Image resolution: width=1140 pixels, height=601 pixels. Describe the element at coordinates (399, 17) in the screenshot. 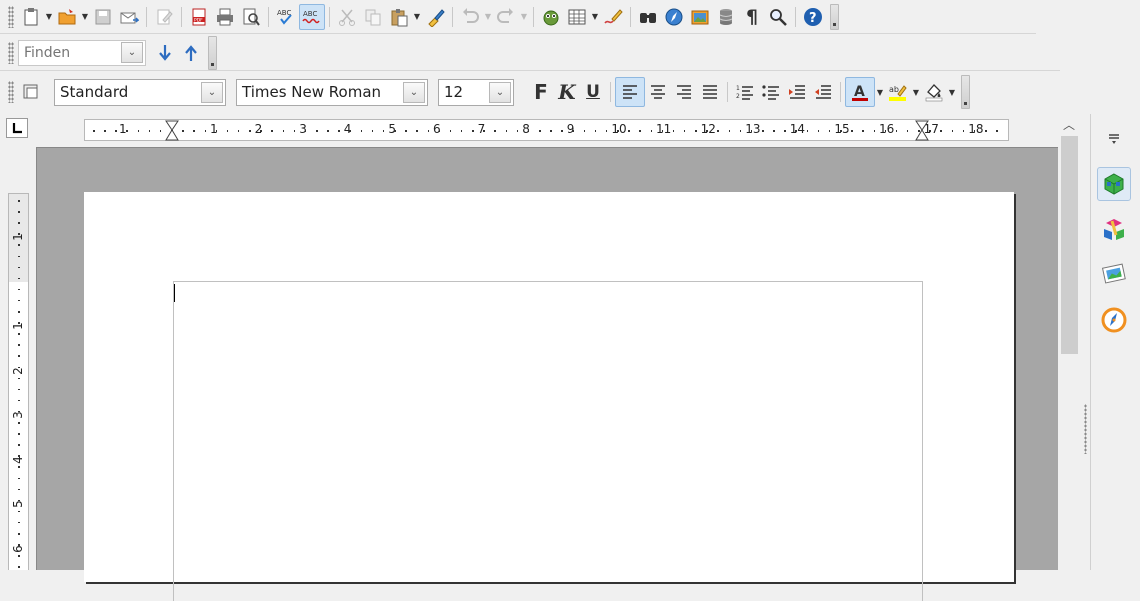

I see `paste-icon` at that location.